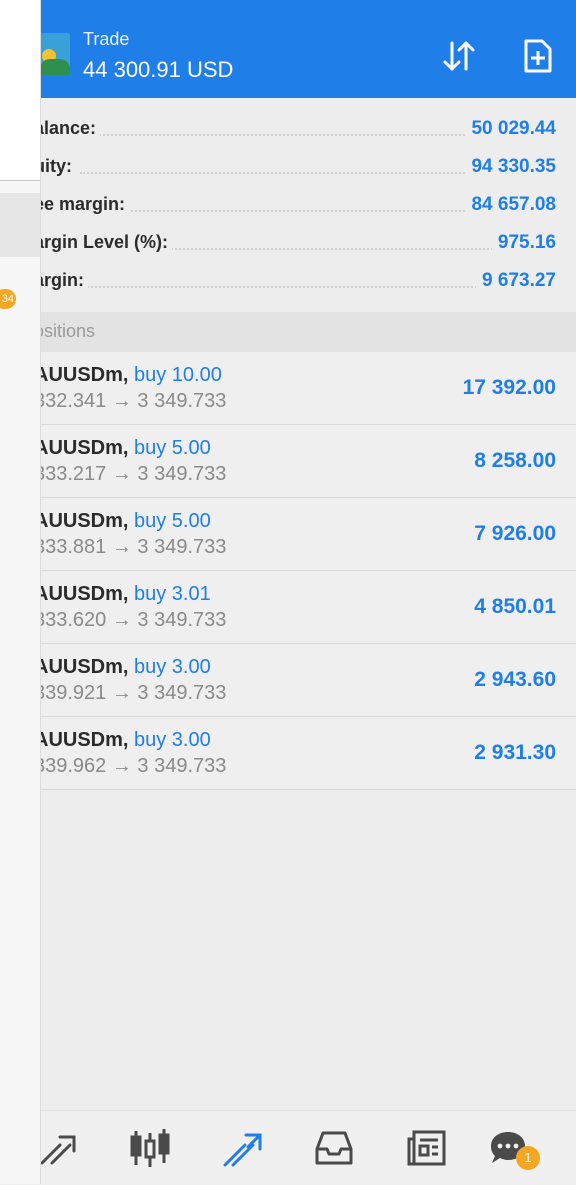 Image resolution: width=576 pixels, height=1185 pixels. Describe the element at coordinates (67, 128) in the screenshot. I see `summary-label: alance:` at that location.